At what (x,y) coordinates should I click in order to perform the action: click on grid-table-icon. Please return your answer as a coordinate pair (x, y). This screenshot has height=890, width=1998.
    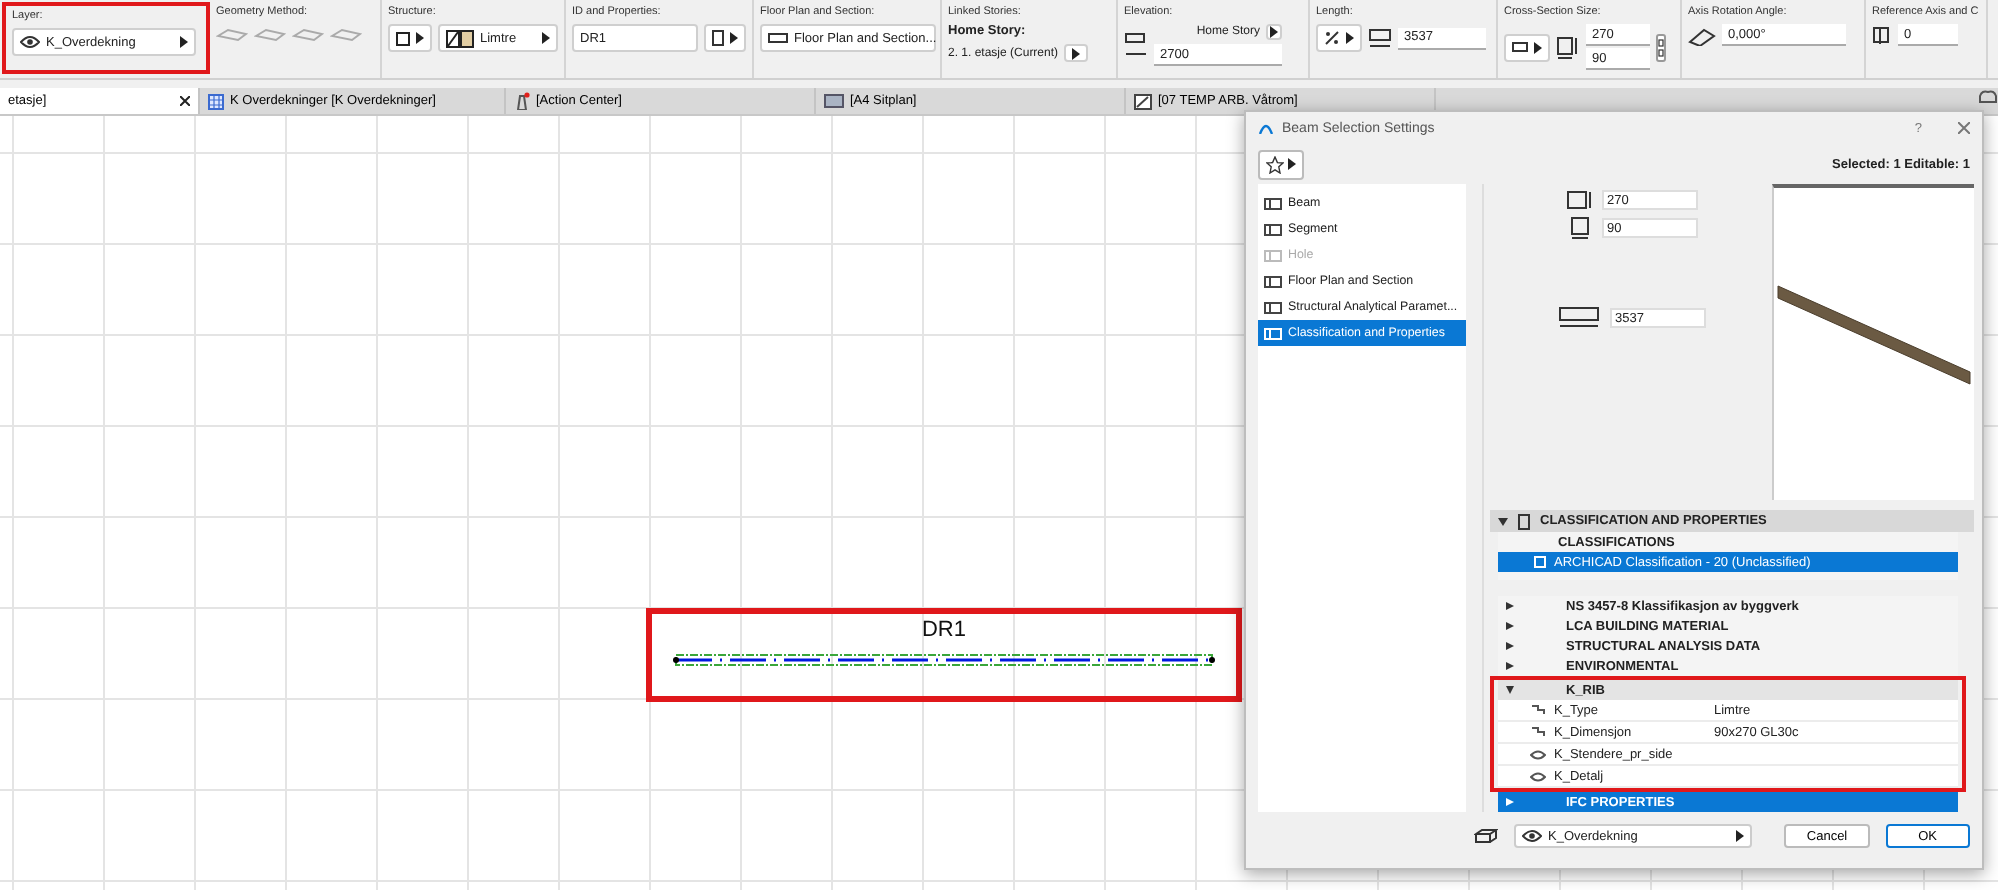
    Looking at the image, I should click on (216, 101).